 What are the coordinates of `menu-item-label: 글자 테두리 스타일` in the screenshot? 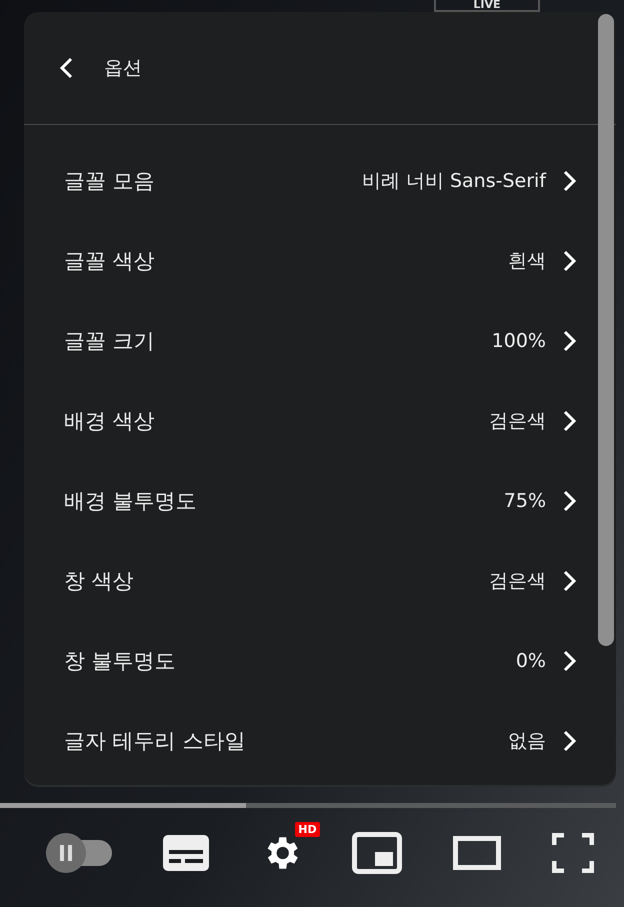 It's located at (155, 741).